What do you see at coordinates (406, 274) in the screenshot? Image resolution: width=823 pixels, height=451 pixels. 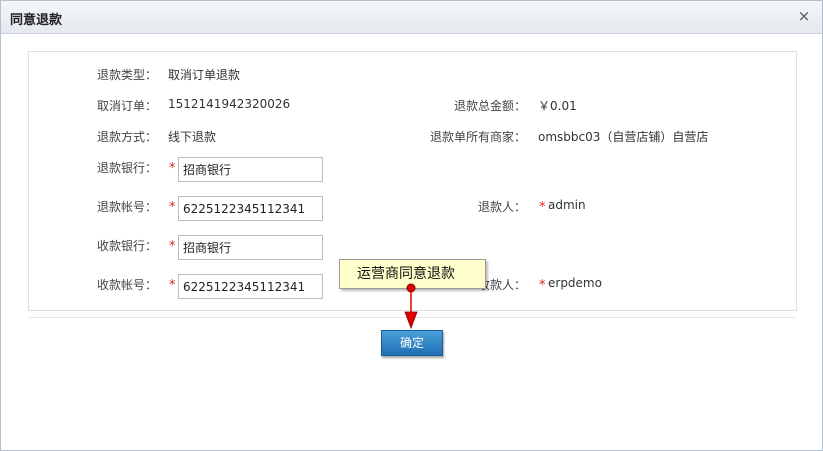 I see `annotation-text: 运营商同意退款` at bounding box center [406, 274].